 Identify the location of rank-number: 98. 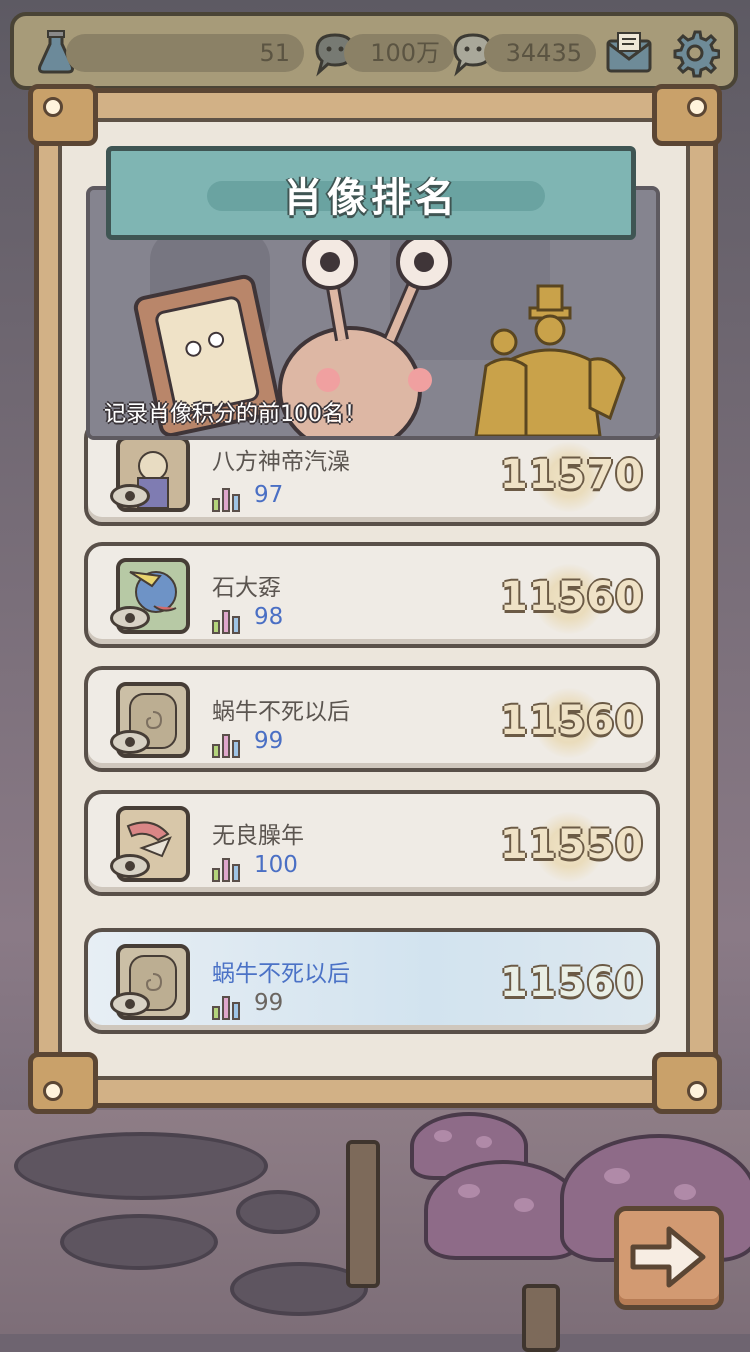
(269, 617).